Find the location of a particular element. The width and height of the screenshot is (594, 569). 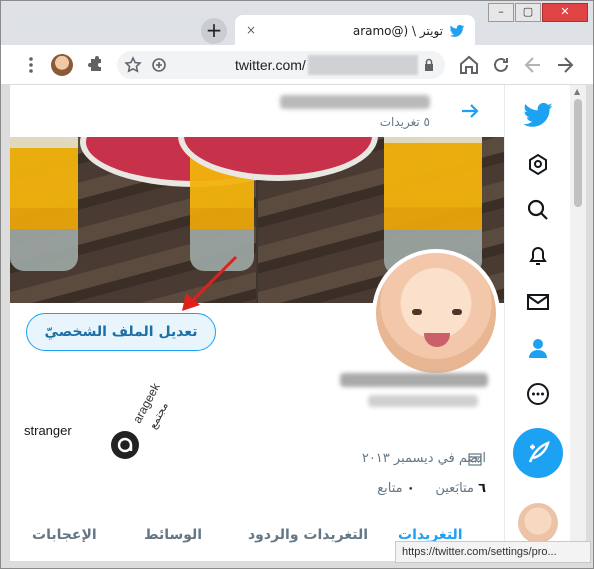

twitter-nav-sidebar is located at coordinates (537, 323).